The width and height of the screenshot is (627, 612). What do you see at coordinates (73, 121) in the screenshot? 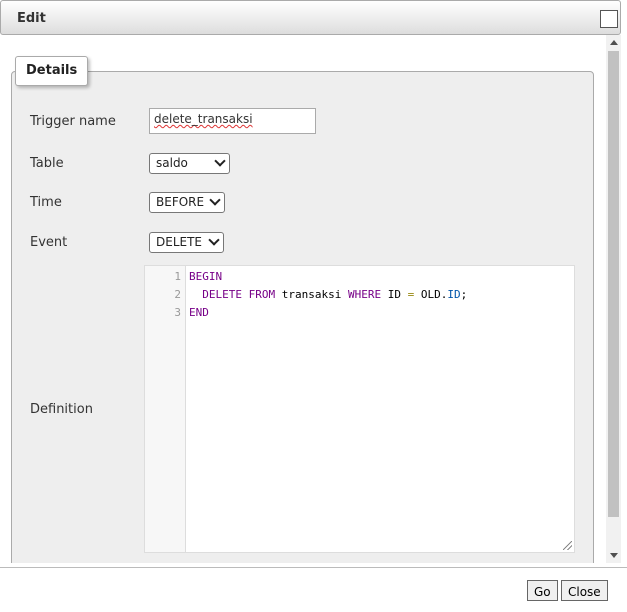
I see `trigger-name-label: Trigger name` at bounding box center [73, 121].